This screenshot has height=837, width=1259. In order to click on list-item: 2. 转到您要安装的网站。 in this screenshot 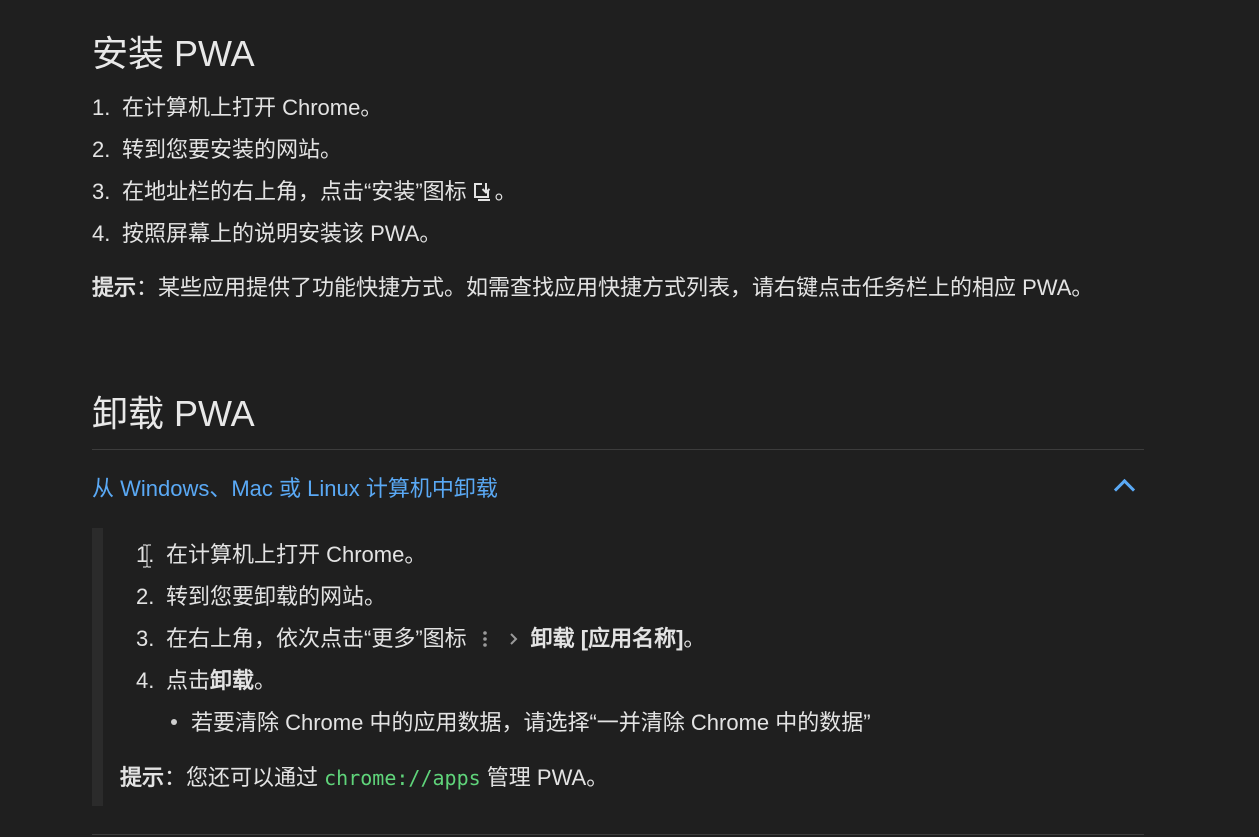, I will do `click(304, 150)`.